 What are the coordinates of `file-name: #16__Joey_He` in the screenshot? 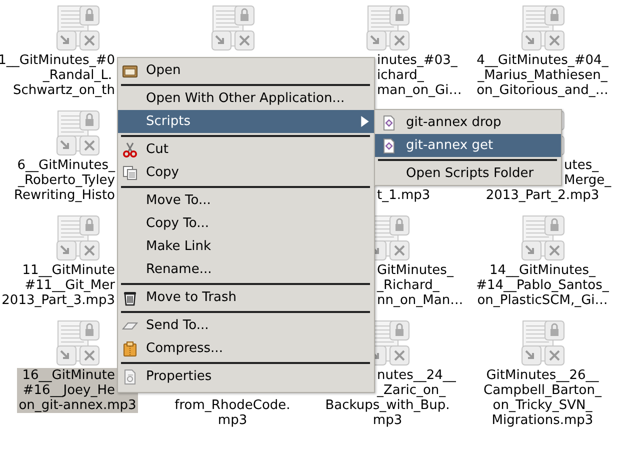 It's located at (68, 390).